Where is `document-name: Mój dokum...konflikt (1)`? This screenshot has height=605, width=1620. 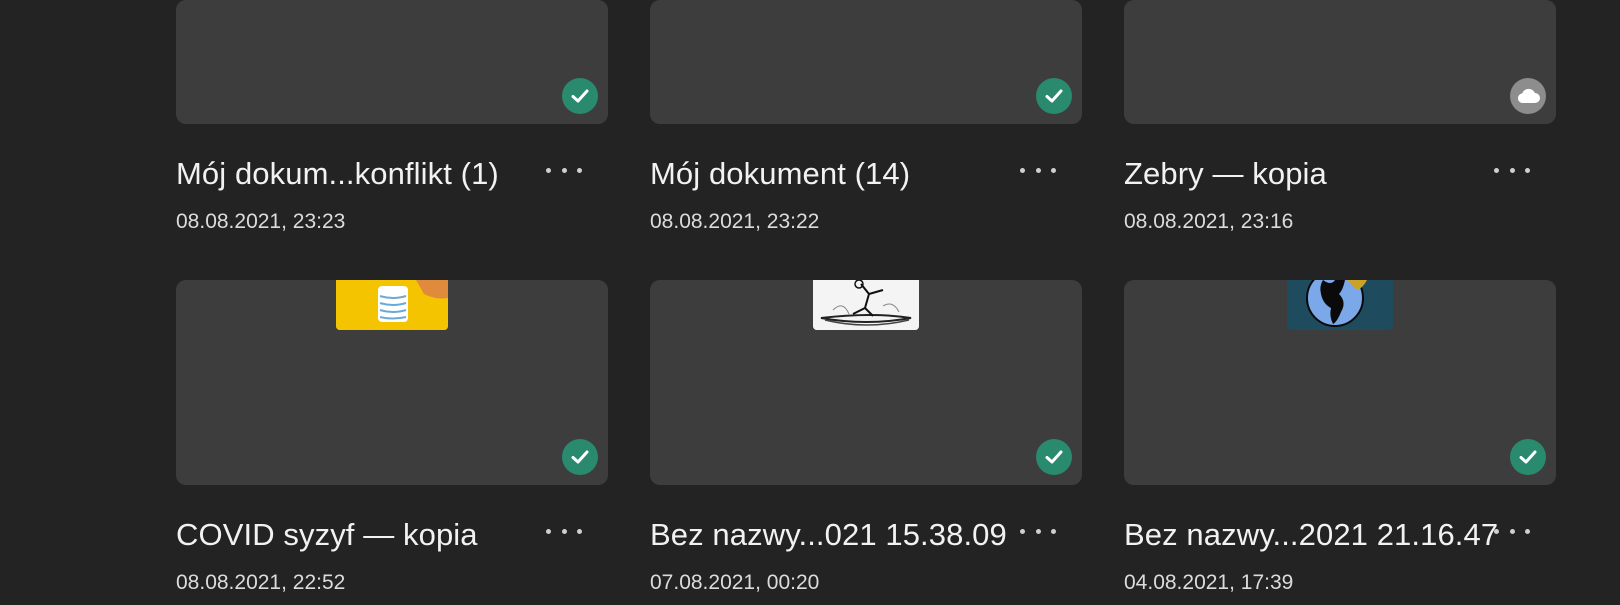
document-name: Mój dokum...konflikt (1) is located at coordinates (337, 173).